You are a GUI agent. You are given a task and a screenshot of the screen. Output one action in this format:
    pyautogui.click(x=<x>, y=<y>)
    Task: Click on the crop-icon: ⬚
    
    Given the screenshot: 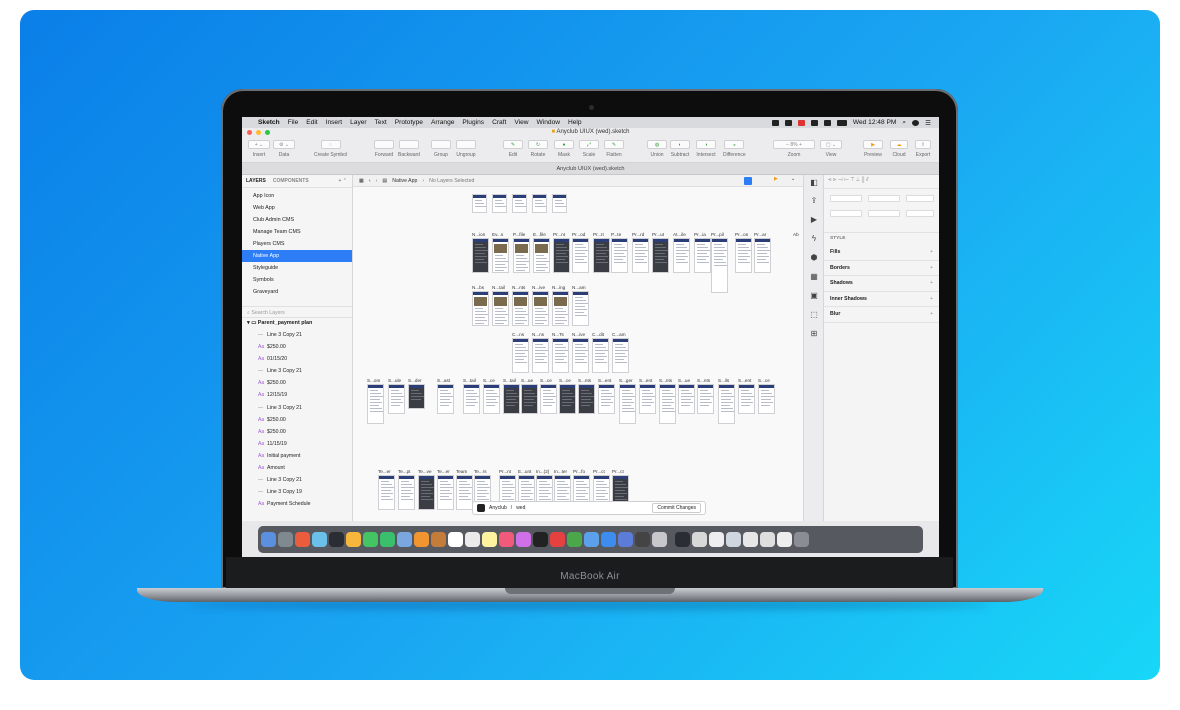 What is the action you would take?
    pyautogui.click(x=814, y=315)
    